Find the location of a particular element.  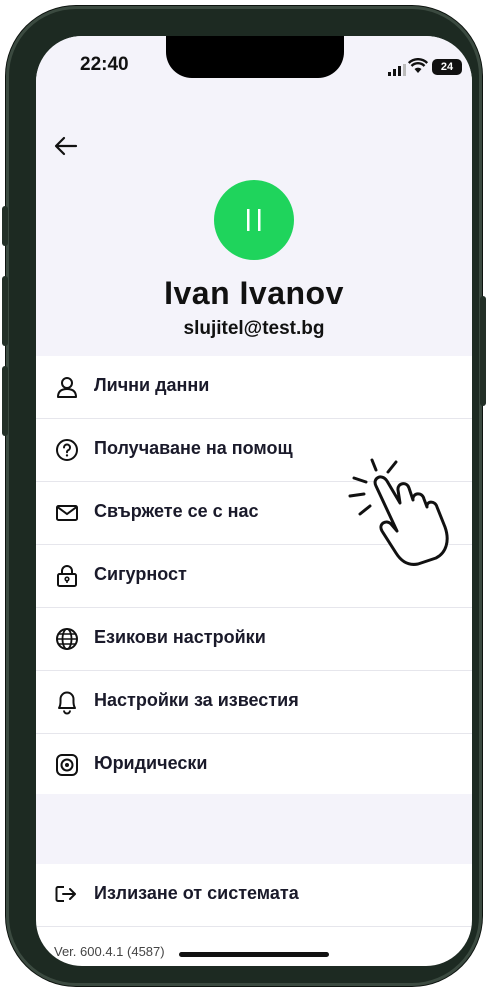

logout-label: Излизане от системата is located at coordinates (196, 893).